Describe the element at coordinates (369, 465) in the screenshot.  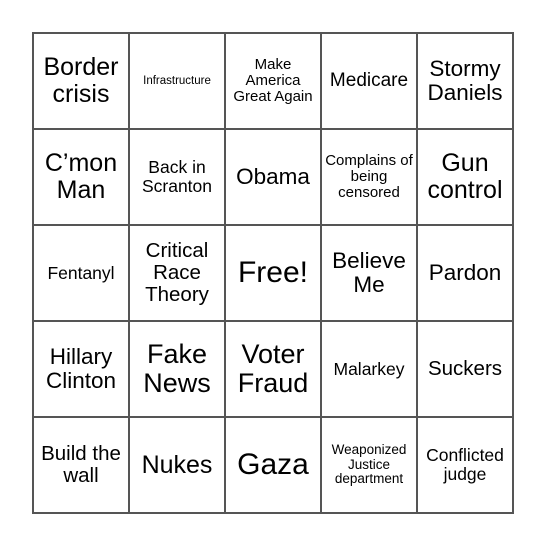
I see `bingo-cell: Weaponized Justice department` at that location.